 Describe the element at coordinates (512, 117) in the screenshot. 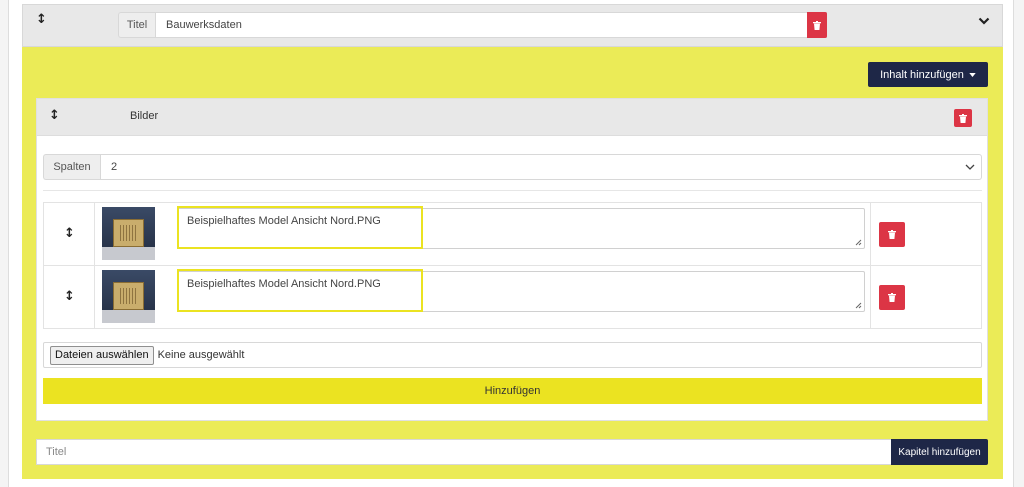

I see `block-header: ↕ Bilder` at that location.